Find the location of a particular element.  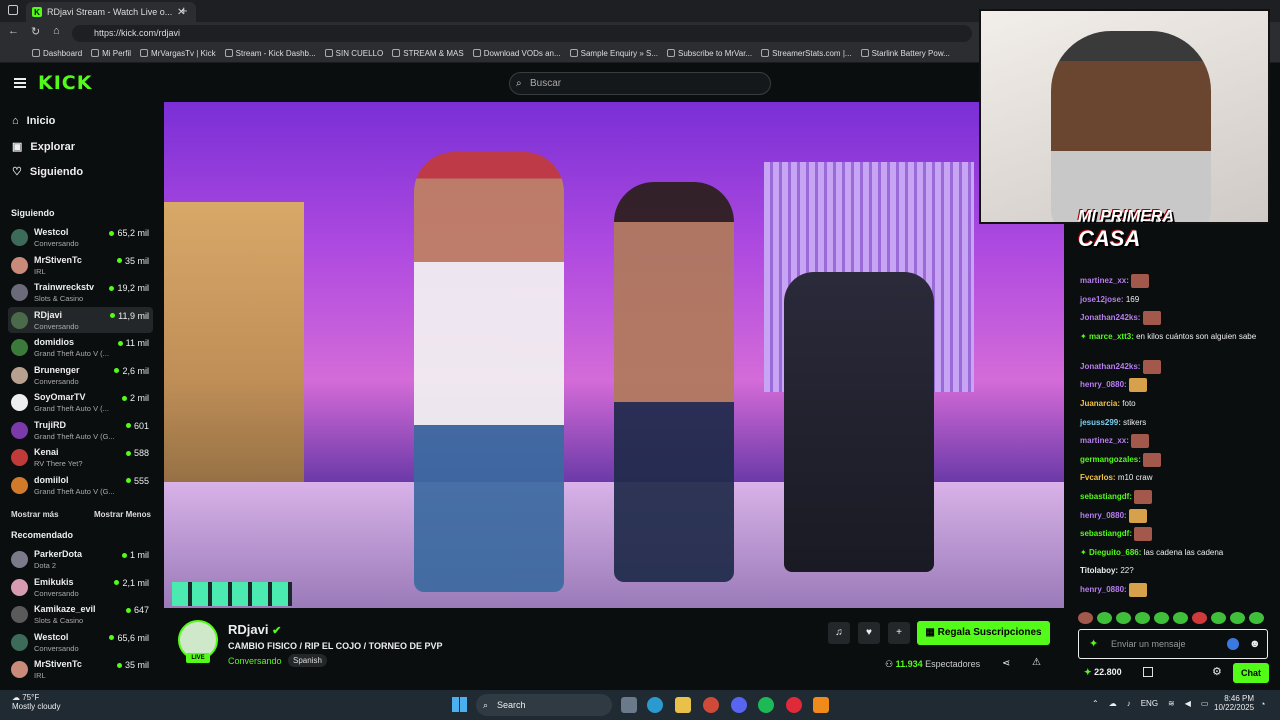

search-input: ⌕ Buscar is located at coordinates (640, 83).